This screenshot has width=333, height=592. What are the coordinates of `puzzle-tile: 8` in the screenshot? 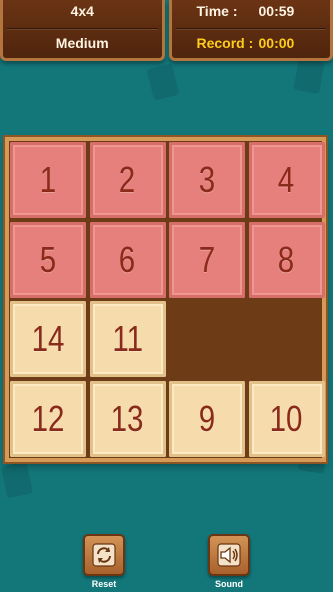 It's located at (286, 259).